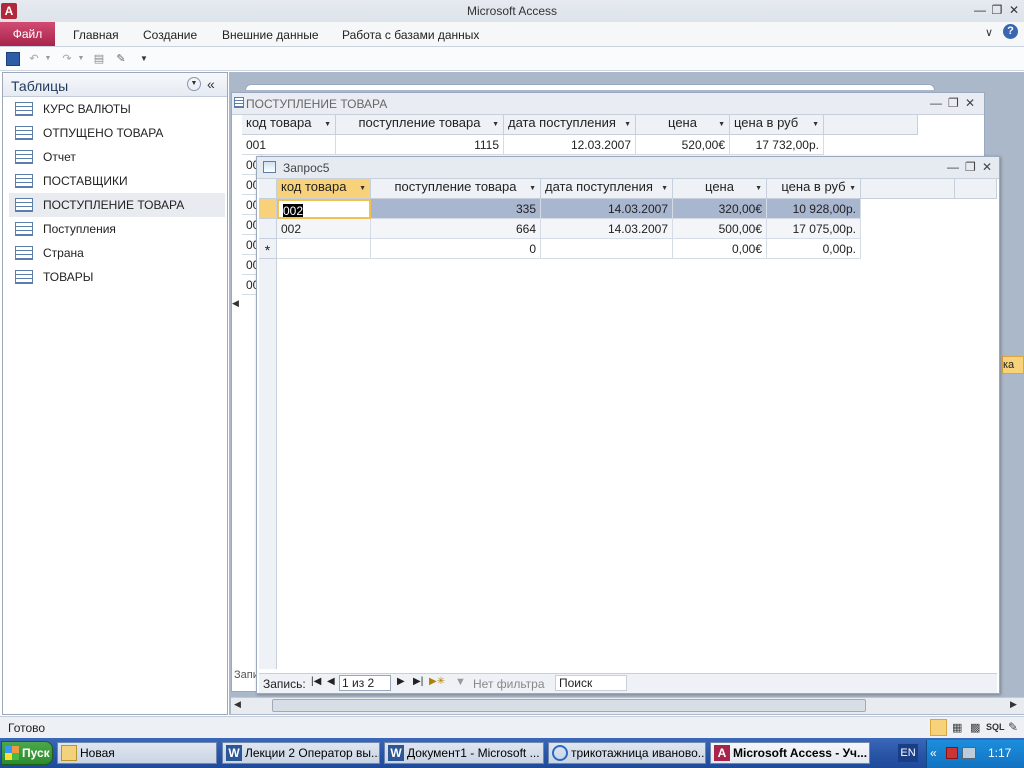 The height and width of the screenshot is (768, 1024). What do you see at coordinates (720, 249) in the screenshot?
I see `table-cell: 0,00€` at bounding box center [720, 249].